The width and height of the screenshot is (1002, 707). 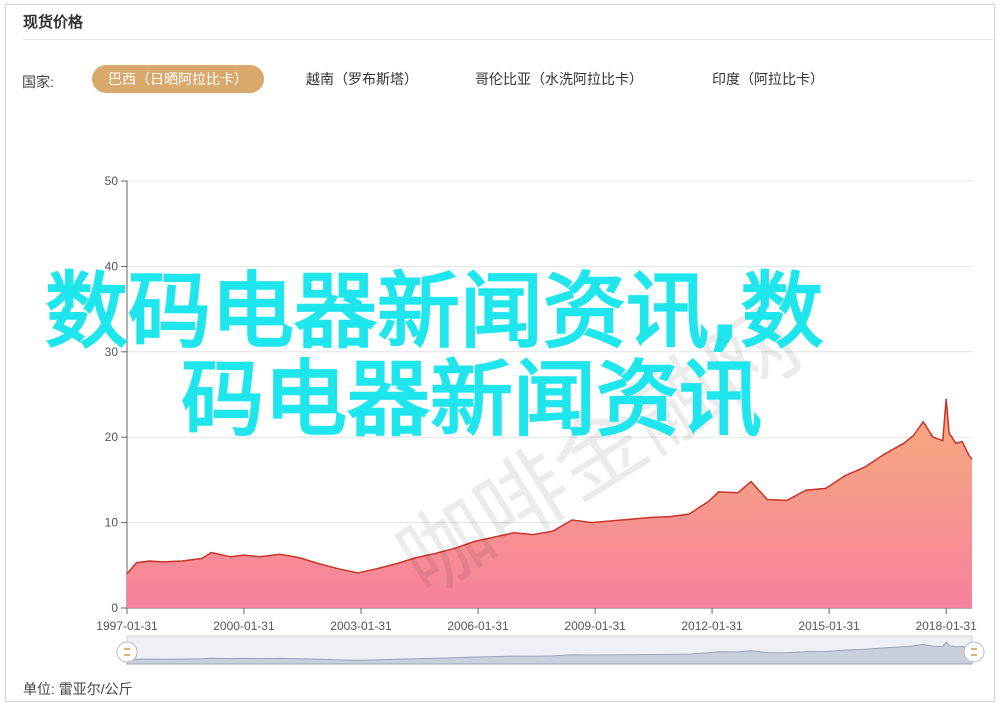 I want to click on slider-handle-right, so click(x=974, y=652).